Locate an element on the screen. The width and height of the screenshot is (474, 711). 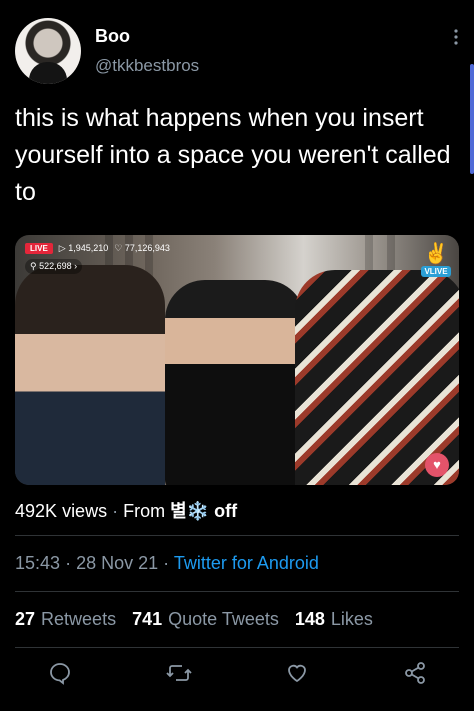
quotes-stat: 741 Quote Tweets is located at coordinates (205, 619).